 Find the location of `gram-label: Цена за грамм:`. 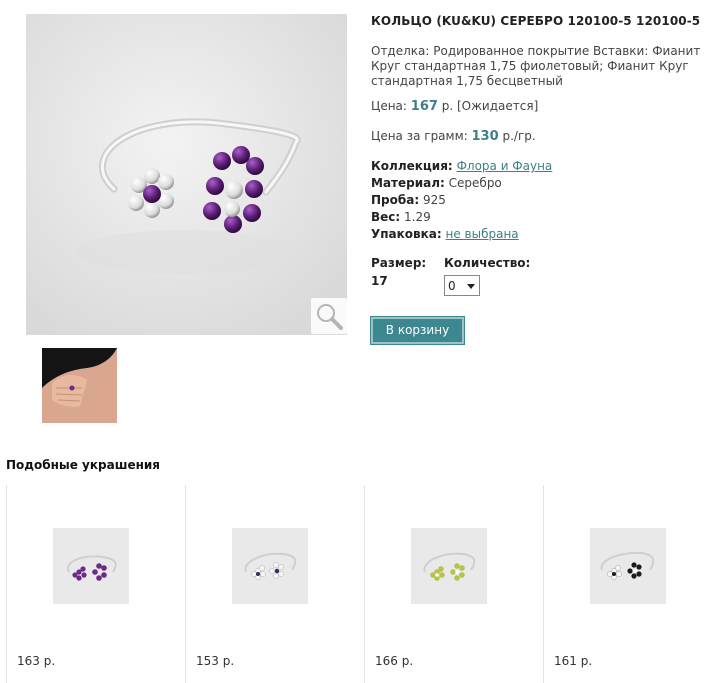

gram-label: Цена за грамм: is located at coordinates (419, 136).